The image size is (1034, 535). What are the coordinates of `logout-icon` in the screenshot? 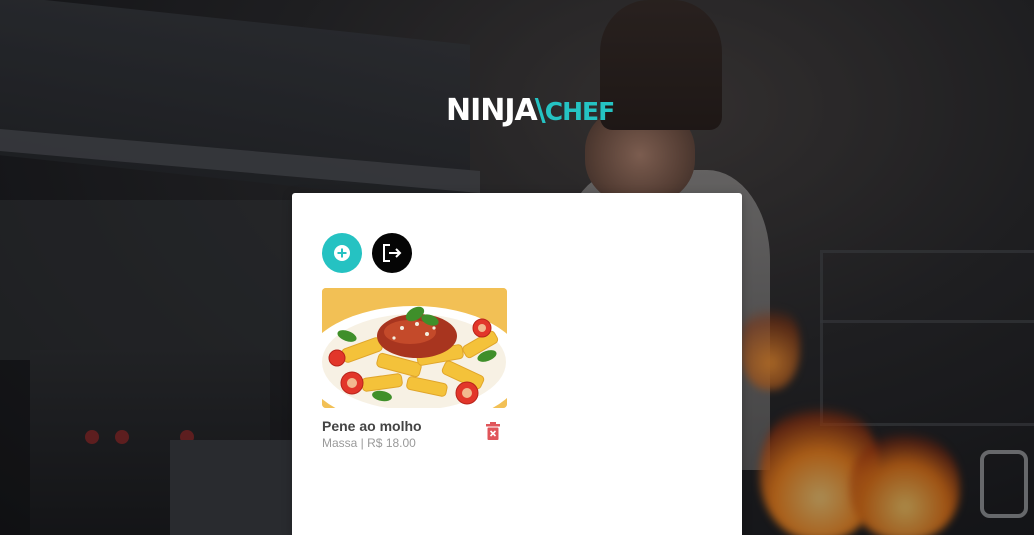 It's located at (392, 253).